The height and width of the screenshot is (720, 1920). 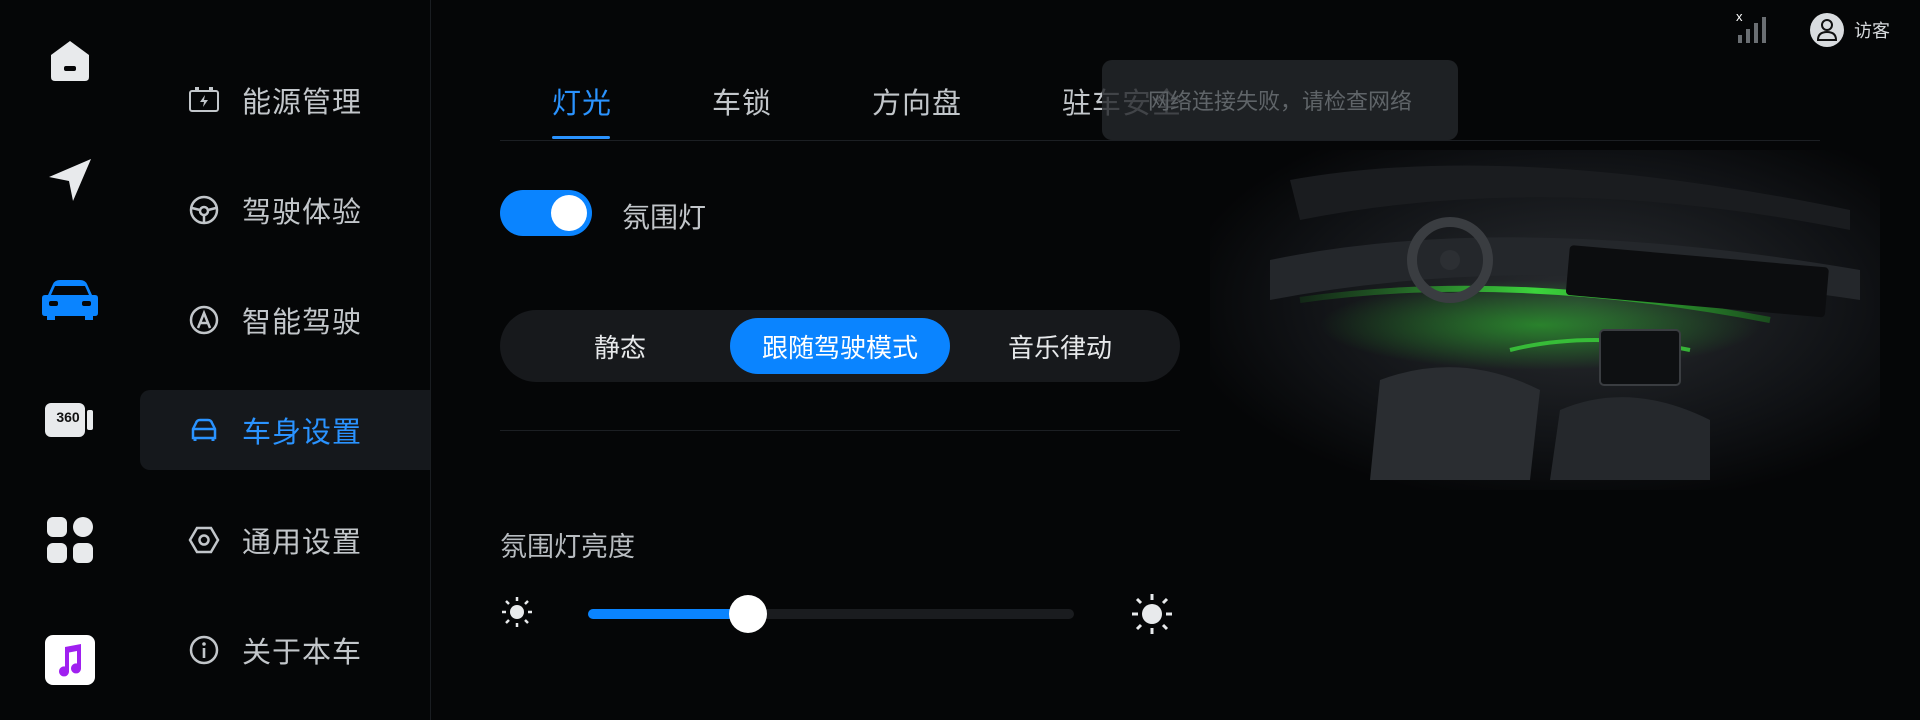 I want to click on battery-icon, so click(x=204, y=100).